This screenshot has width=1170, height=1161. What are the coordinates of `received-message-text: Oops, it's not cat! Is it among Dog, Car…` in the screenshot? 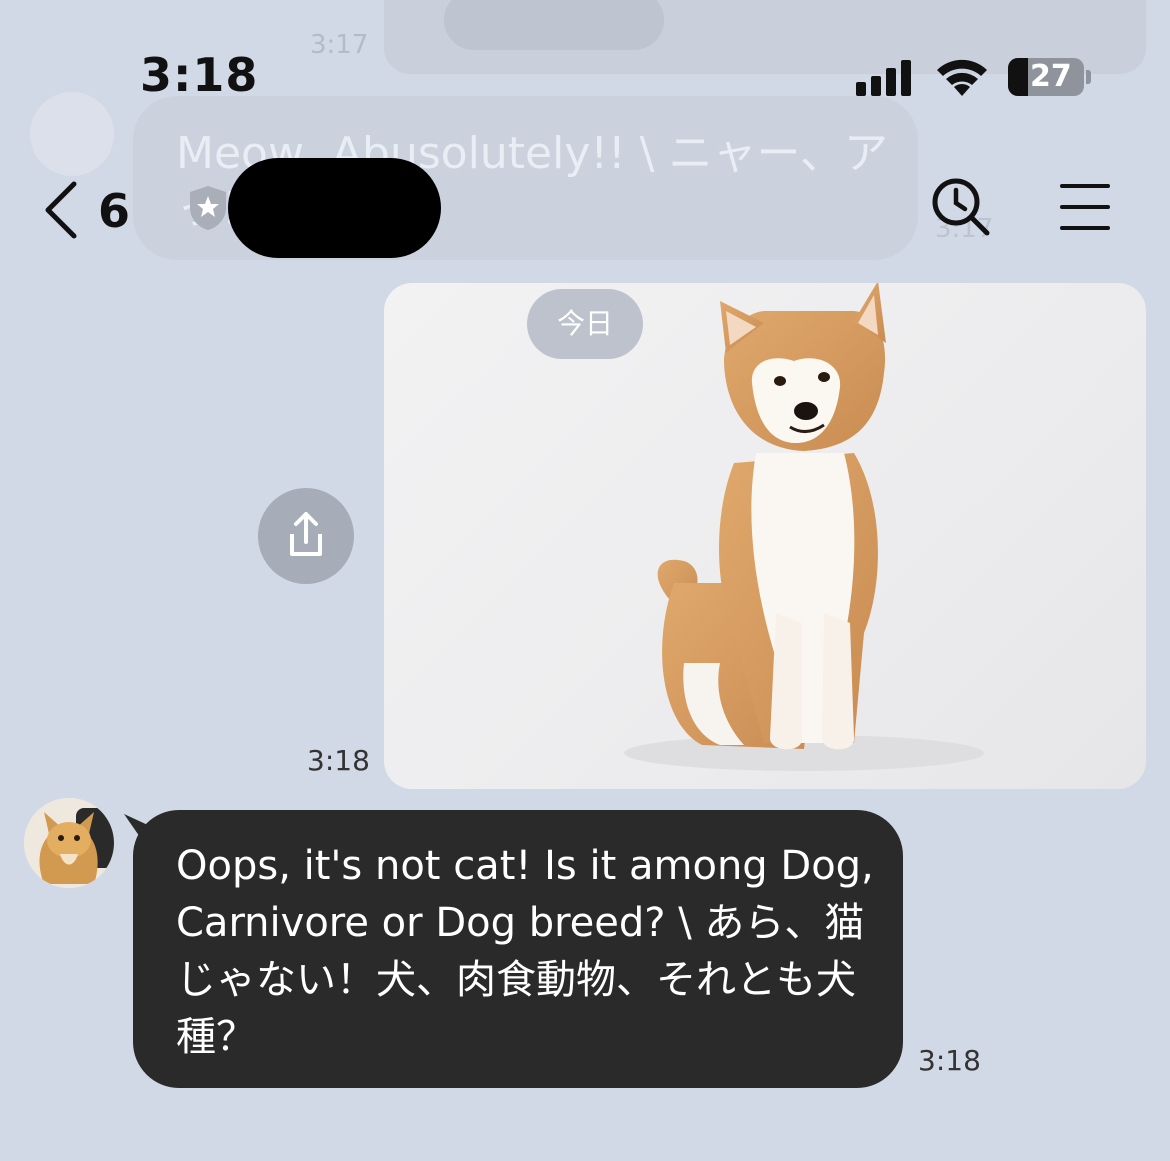 It's located at (525, 951).